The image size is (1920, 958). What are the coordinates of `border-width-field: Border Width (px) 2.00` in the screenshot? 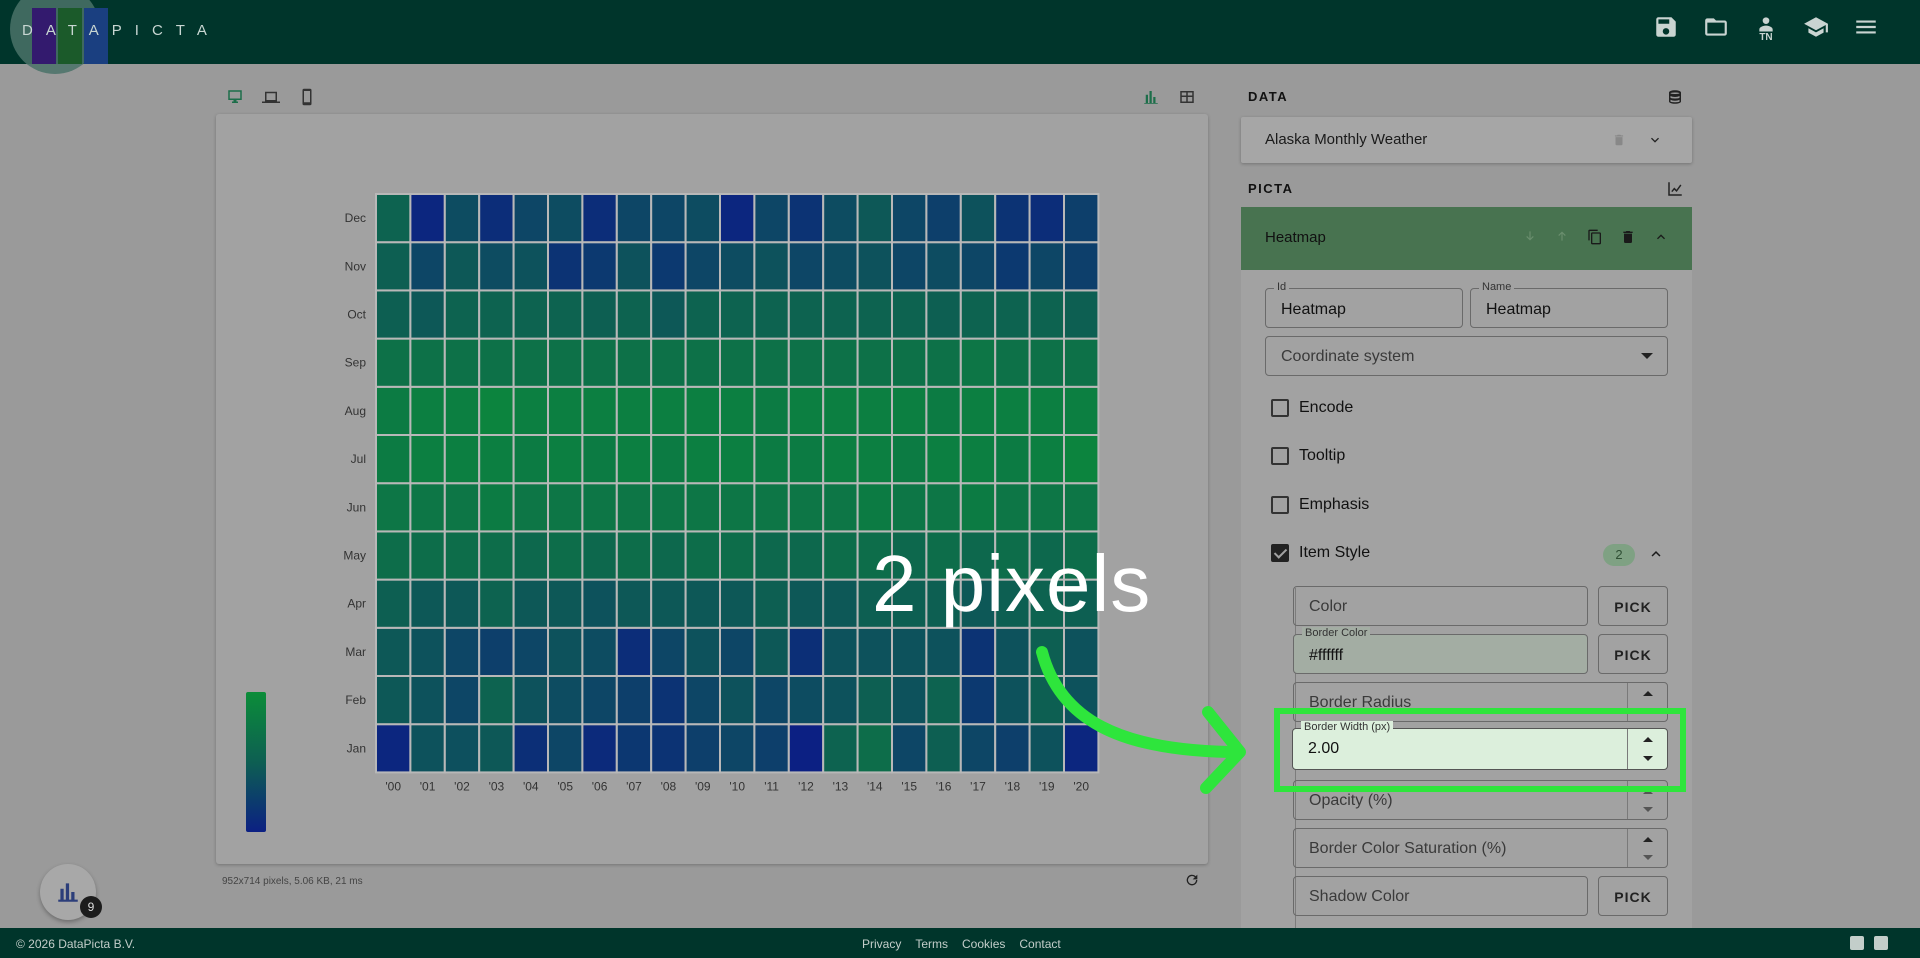 It's located at (1480, 745).